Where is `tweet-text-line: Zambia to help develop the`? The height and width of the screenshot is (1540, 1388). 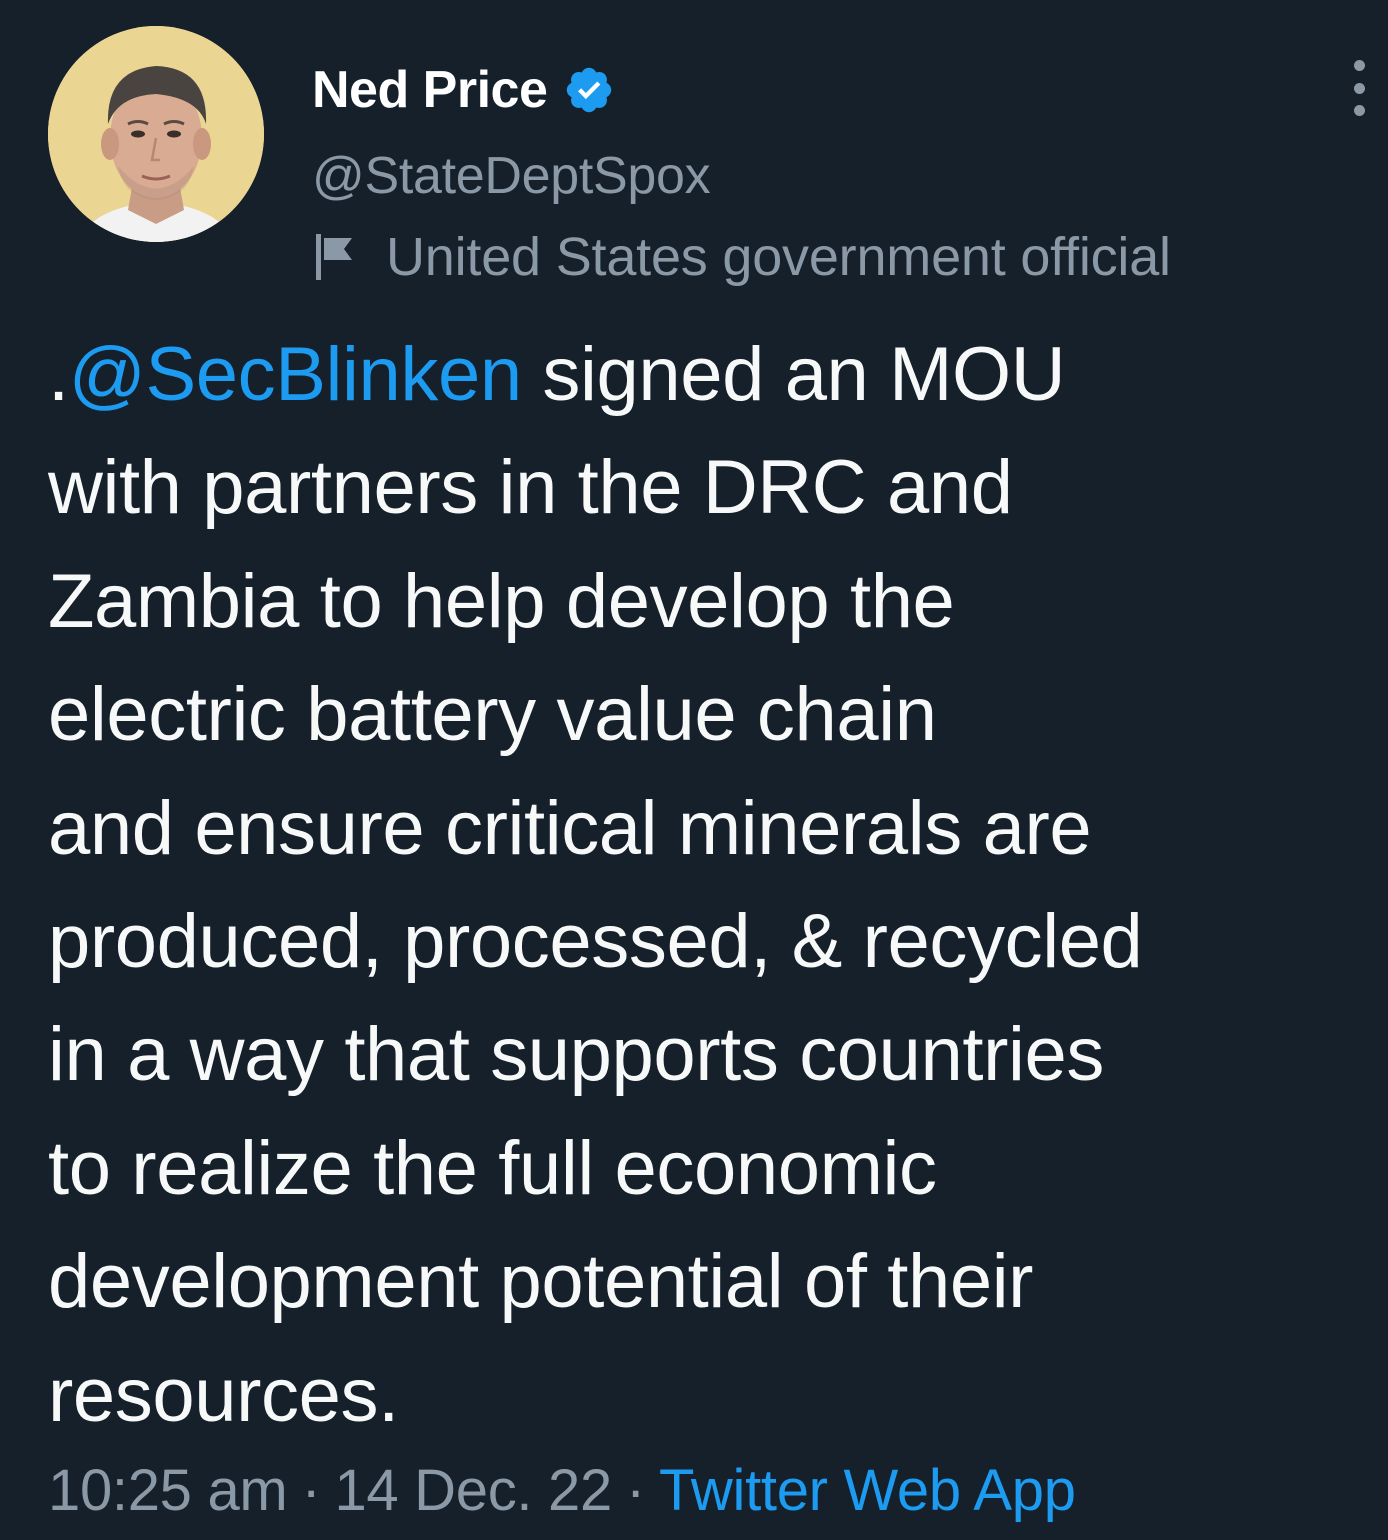 tweet-text-line: Zambia to help develop the is located at coordinates (501, 601).